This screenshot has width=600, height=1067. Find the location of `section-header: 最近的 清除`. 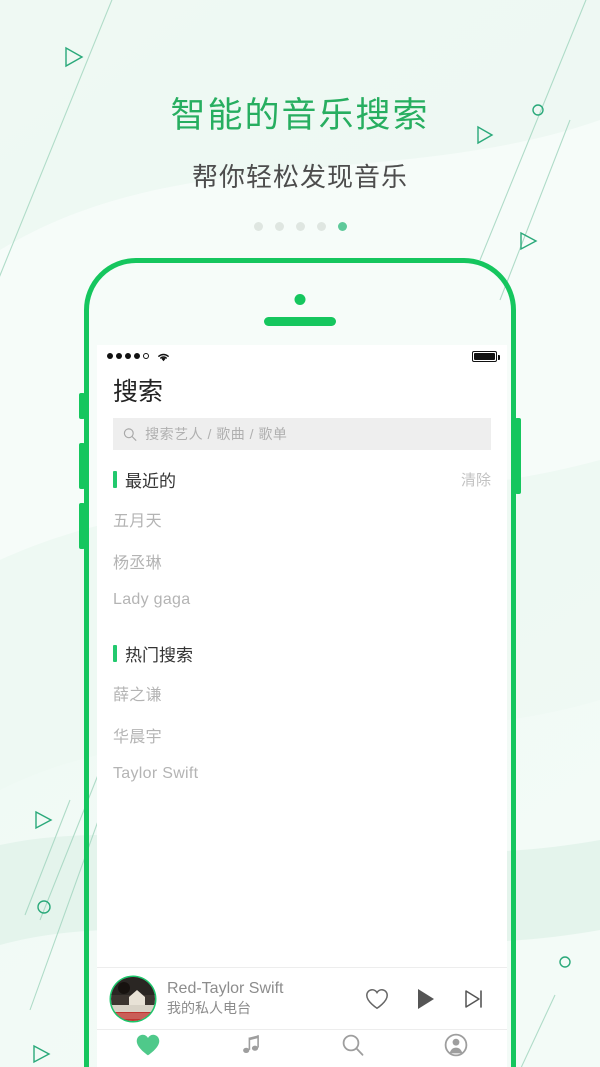

section-header: 最近的 清除 is located at coordinates (302, 479).